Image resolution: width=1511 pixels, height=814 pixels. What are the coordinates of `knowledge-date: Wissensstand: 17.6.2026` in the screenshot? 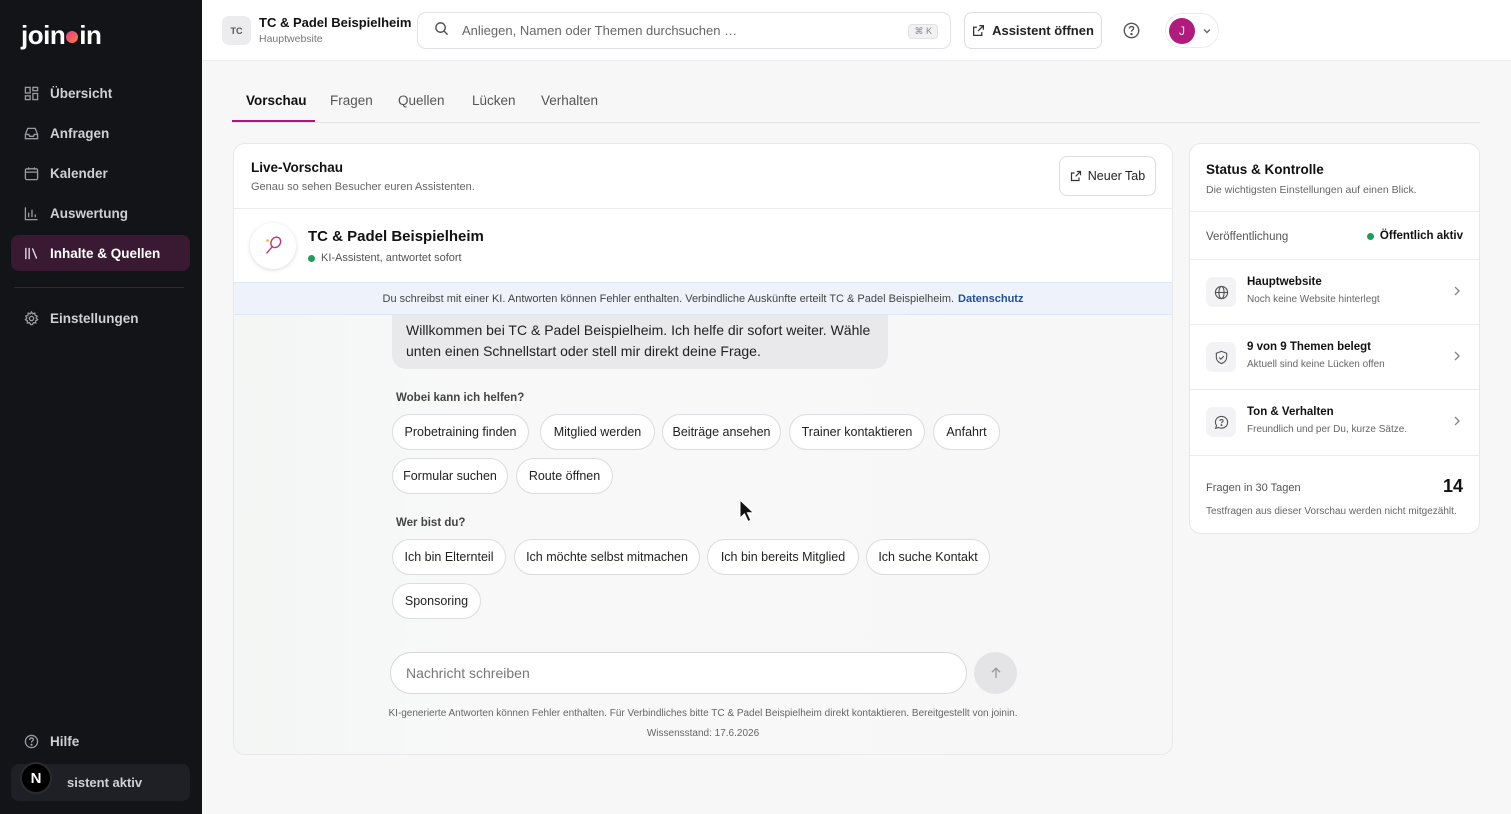 It's located at (703, 733).